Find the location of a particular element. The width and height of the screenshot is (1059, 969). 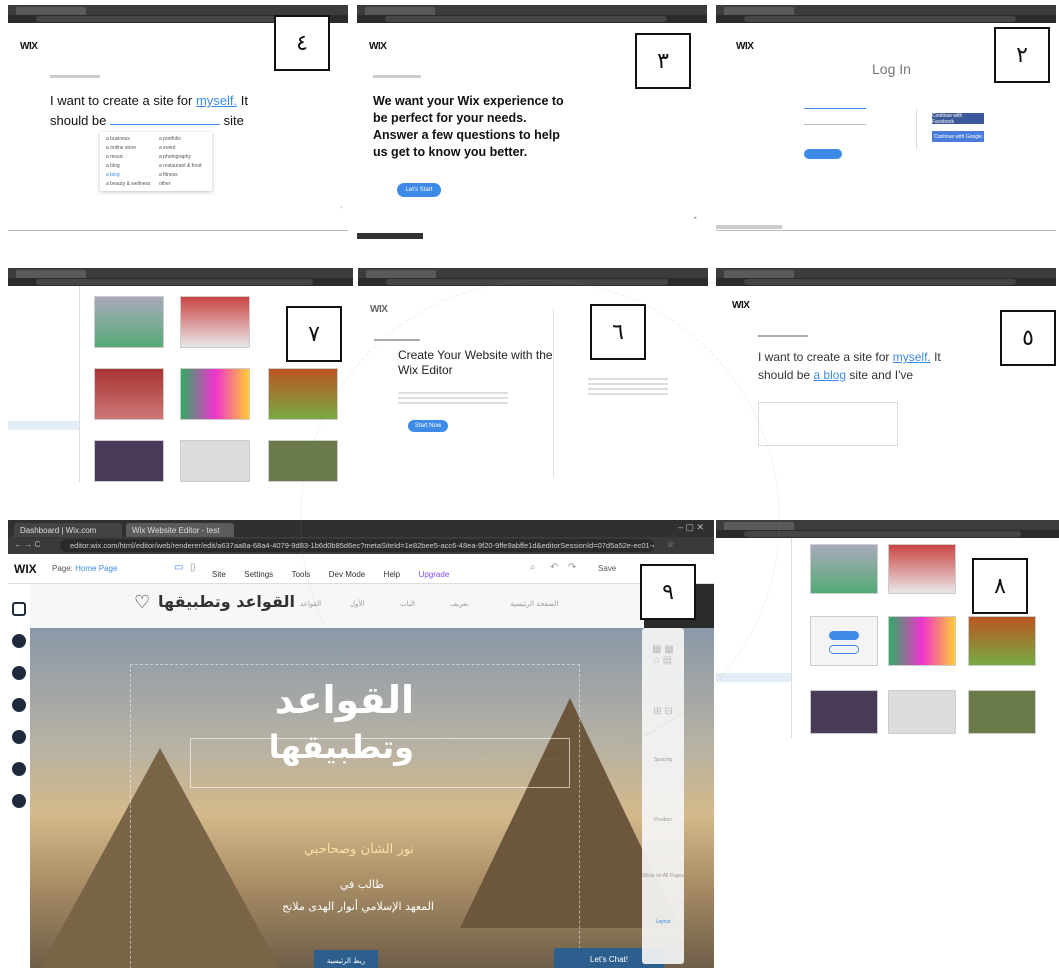

hero-title-line2: وتطبيقها is located at coordinates (341, 747).